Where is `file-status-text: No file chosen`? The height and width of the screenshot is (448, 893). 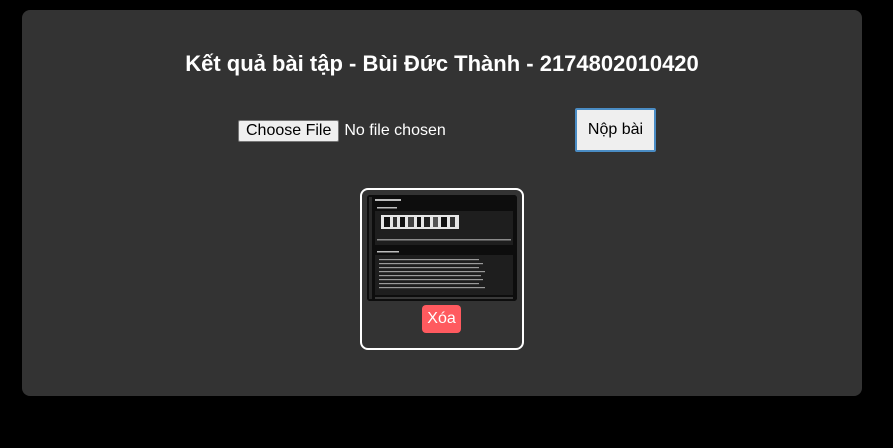
file-status-text: No file chosen is located at coordinates (395, 130).